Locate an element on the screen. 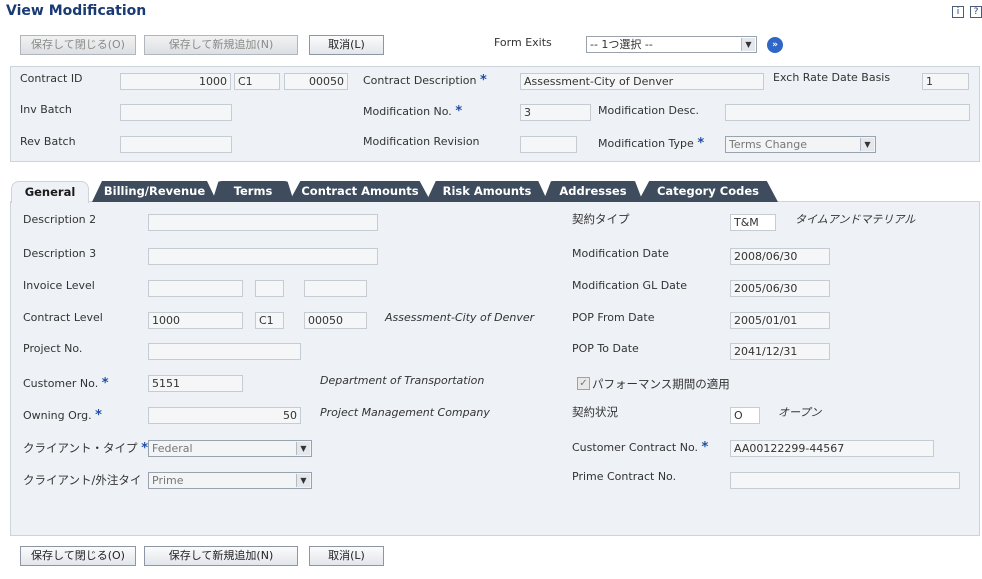 Image resolution: width=982 pixels, height=579 pixels. mod-rev-label: Modification Revision is located at coordinates (421, 141).